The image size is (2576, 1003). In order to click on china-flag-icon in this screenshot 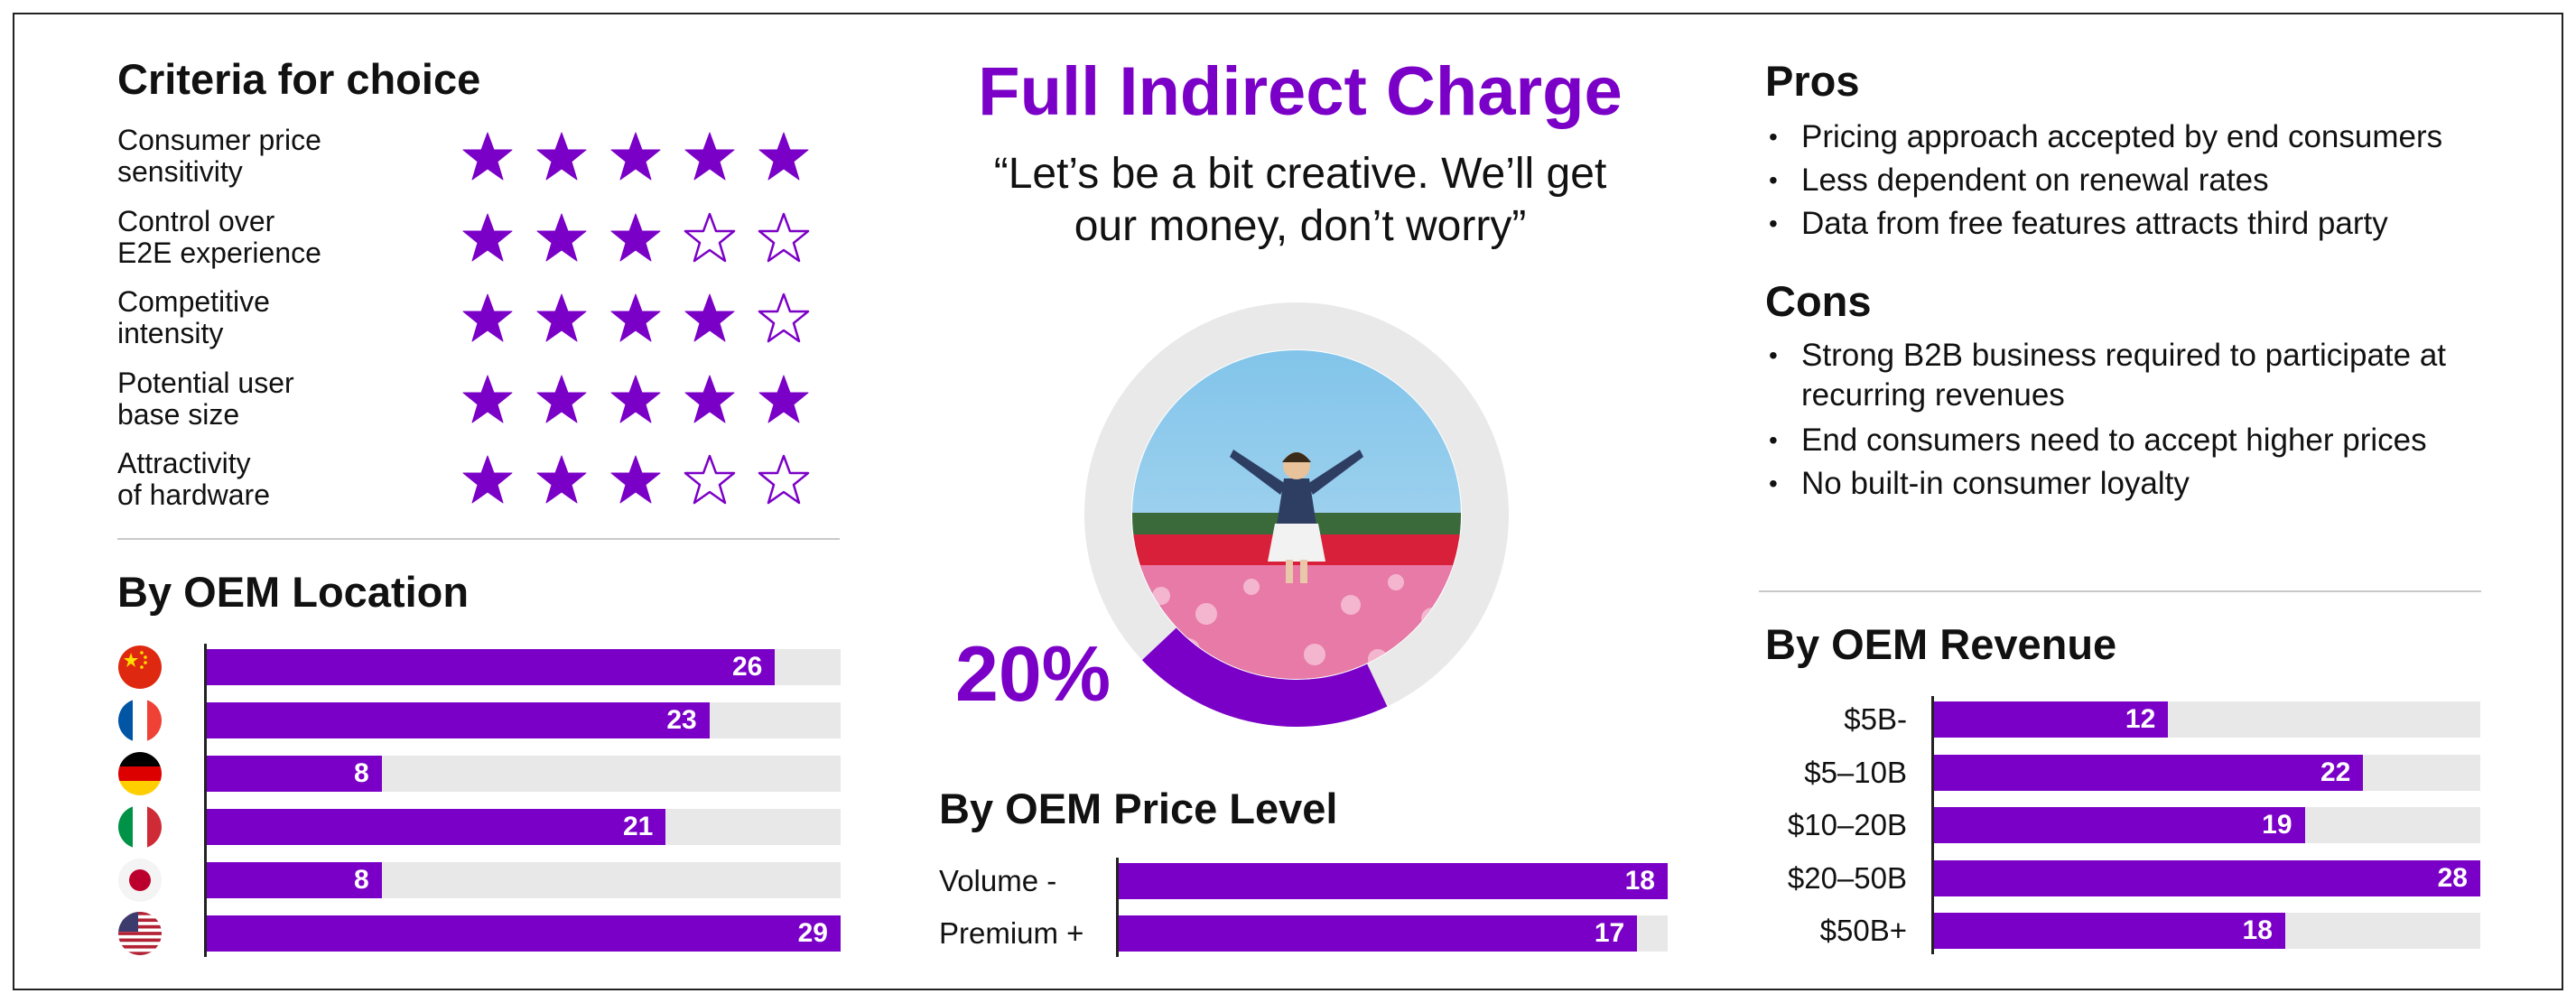, I will do `click(140, 667)`.